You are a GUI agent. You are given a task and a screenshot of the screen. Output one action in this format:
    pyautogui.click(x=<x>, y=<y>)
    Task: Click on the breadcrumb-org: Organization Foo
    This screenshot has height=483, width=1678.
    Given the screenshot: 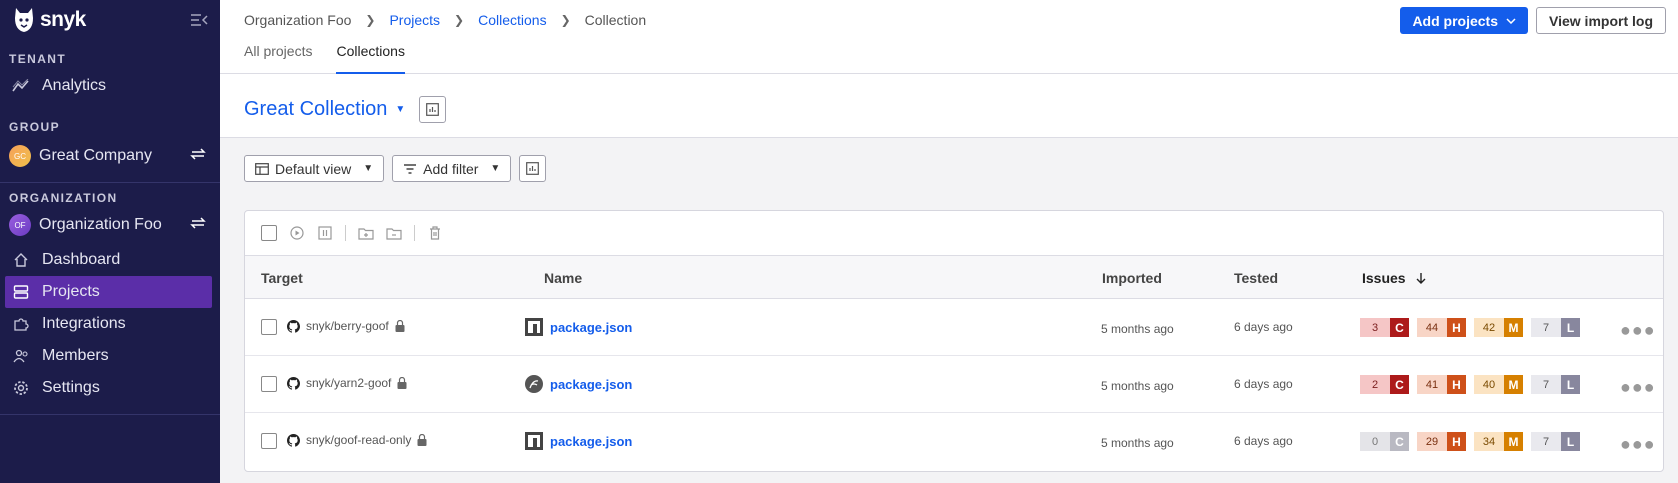 What is the action you would take?
    pyautogui.click(x=297, y=20)
    